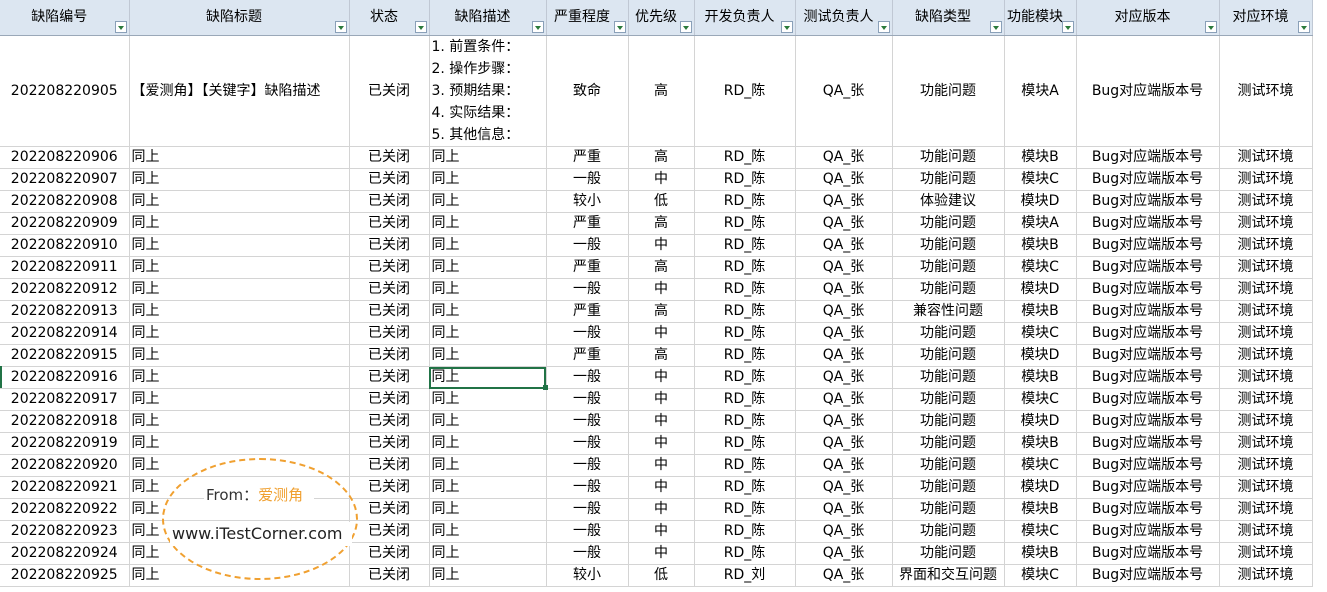 This screenshot has height=592, width=1327. What do you see at coordinates (65, 18) in the screenshot?
I see `header-defect-id: 缺陷编号` at bounding box center [65, 18].